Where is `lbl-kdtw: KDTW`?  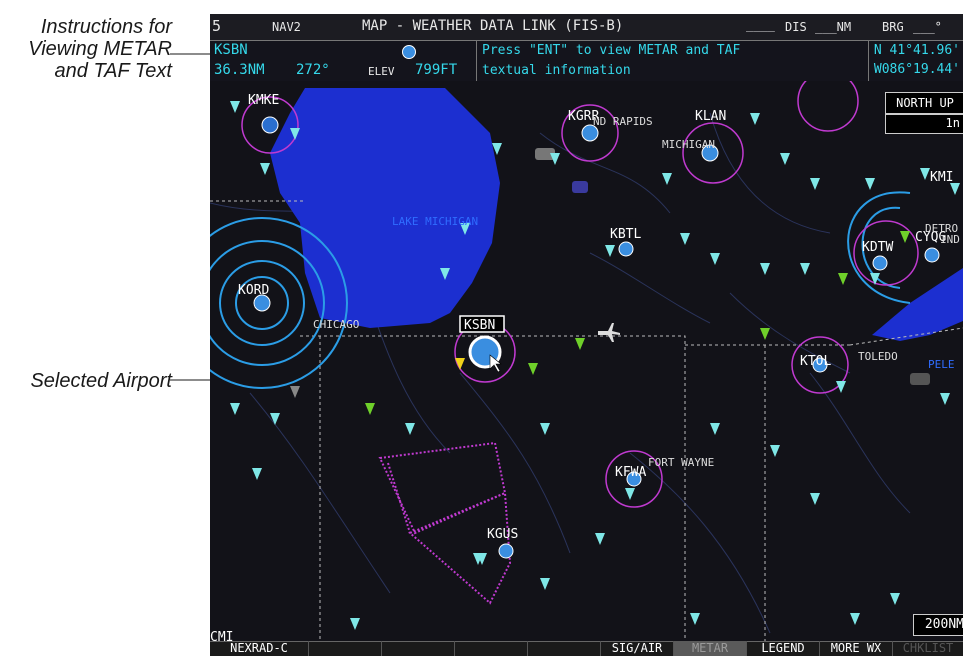 lbl-kdtw: KDTW is located at coordinates (877, 247).